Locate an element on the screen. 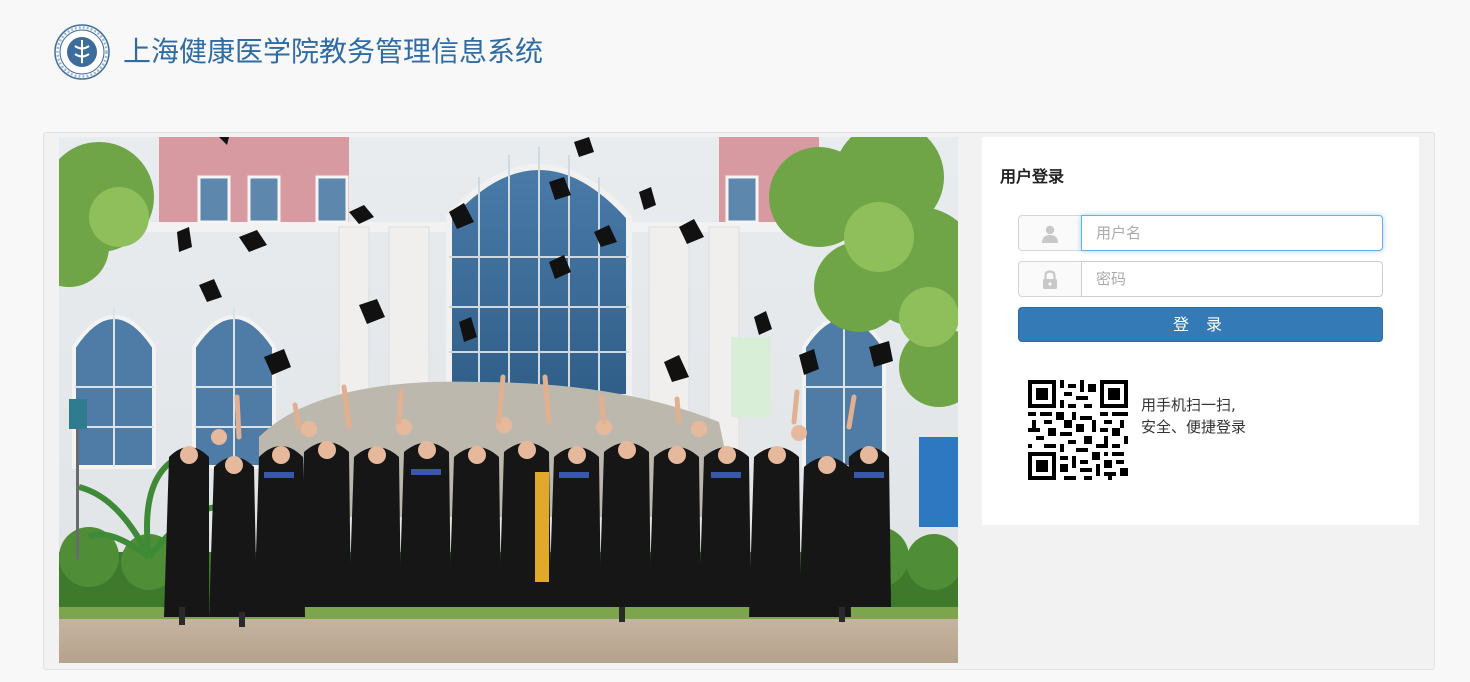  user-icon is located at coordinates (1050, 234).